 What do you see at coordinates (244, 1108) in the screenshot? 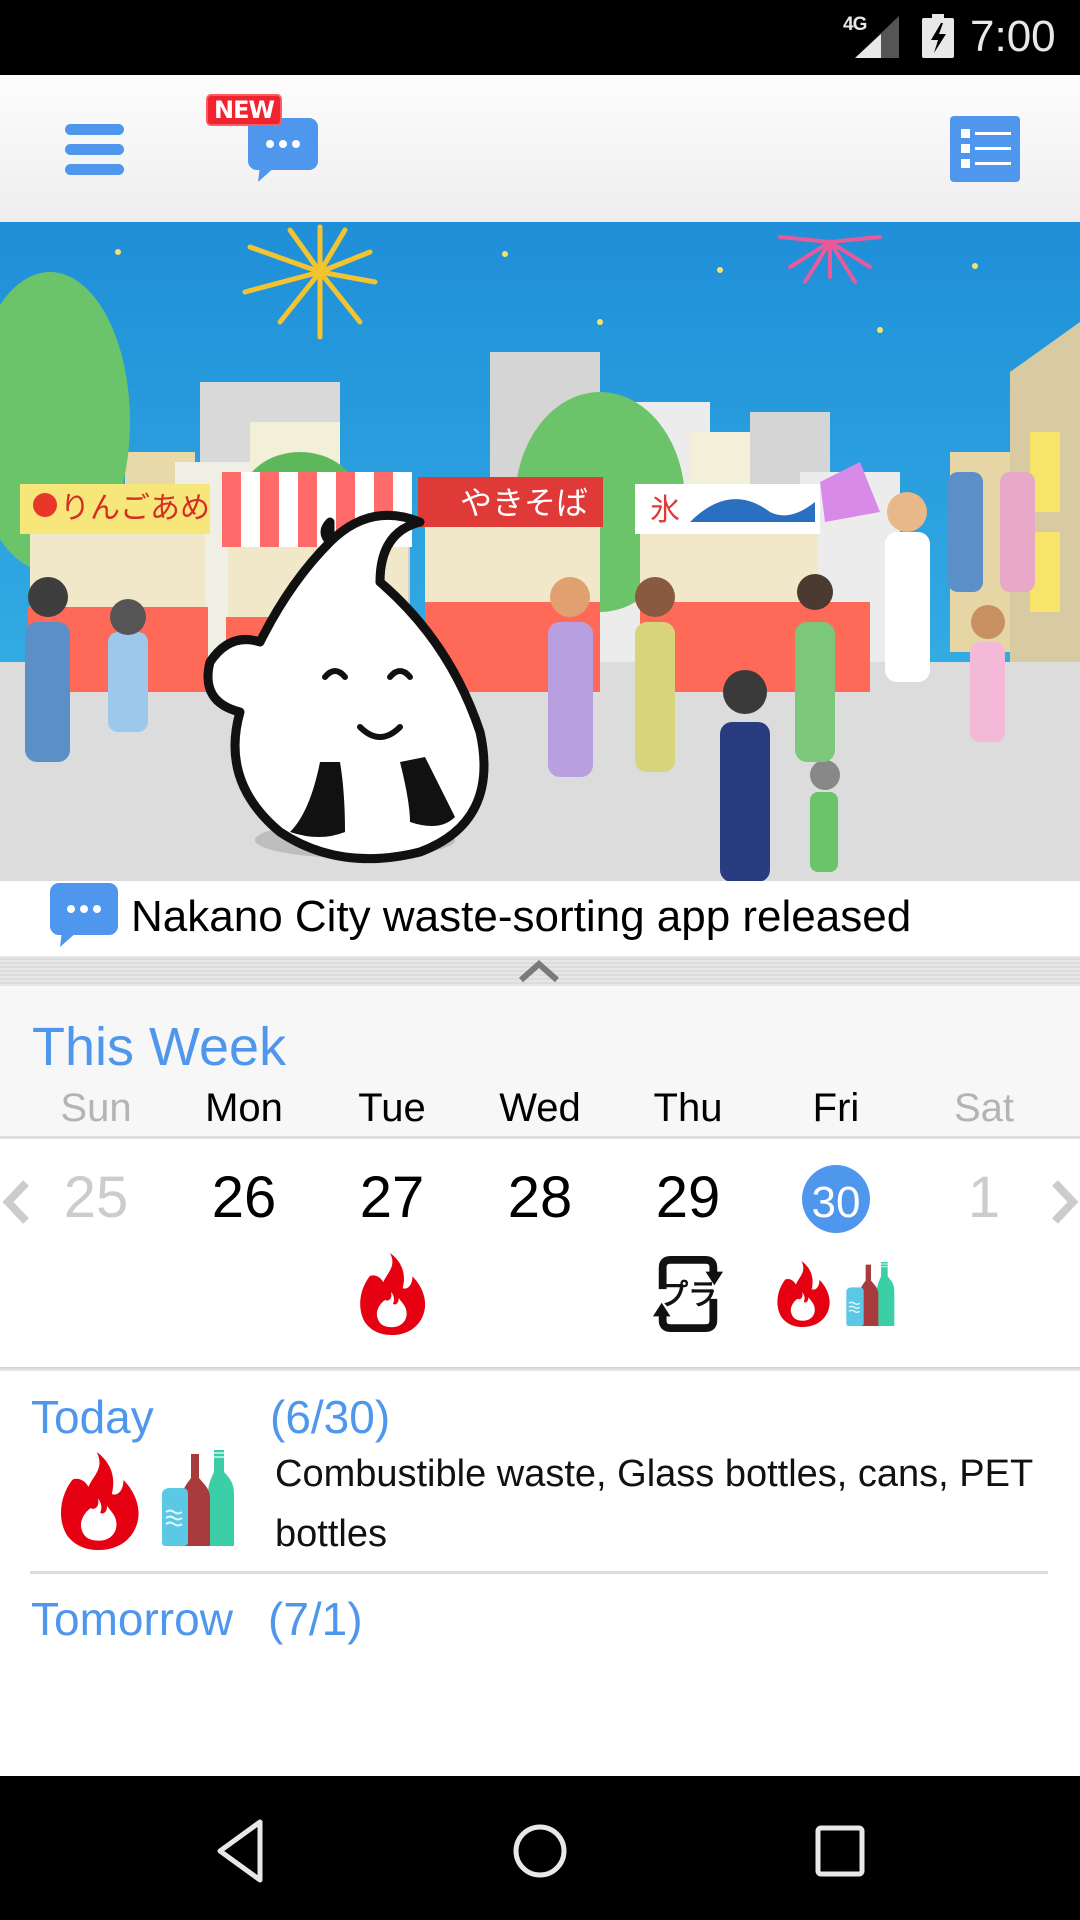
I see `day-name-mon: Mon` at bounding box center [244, 1108].